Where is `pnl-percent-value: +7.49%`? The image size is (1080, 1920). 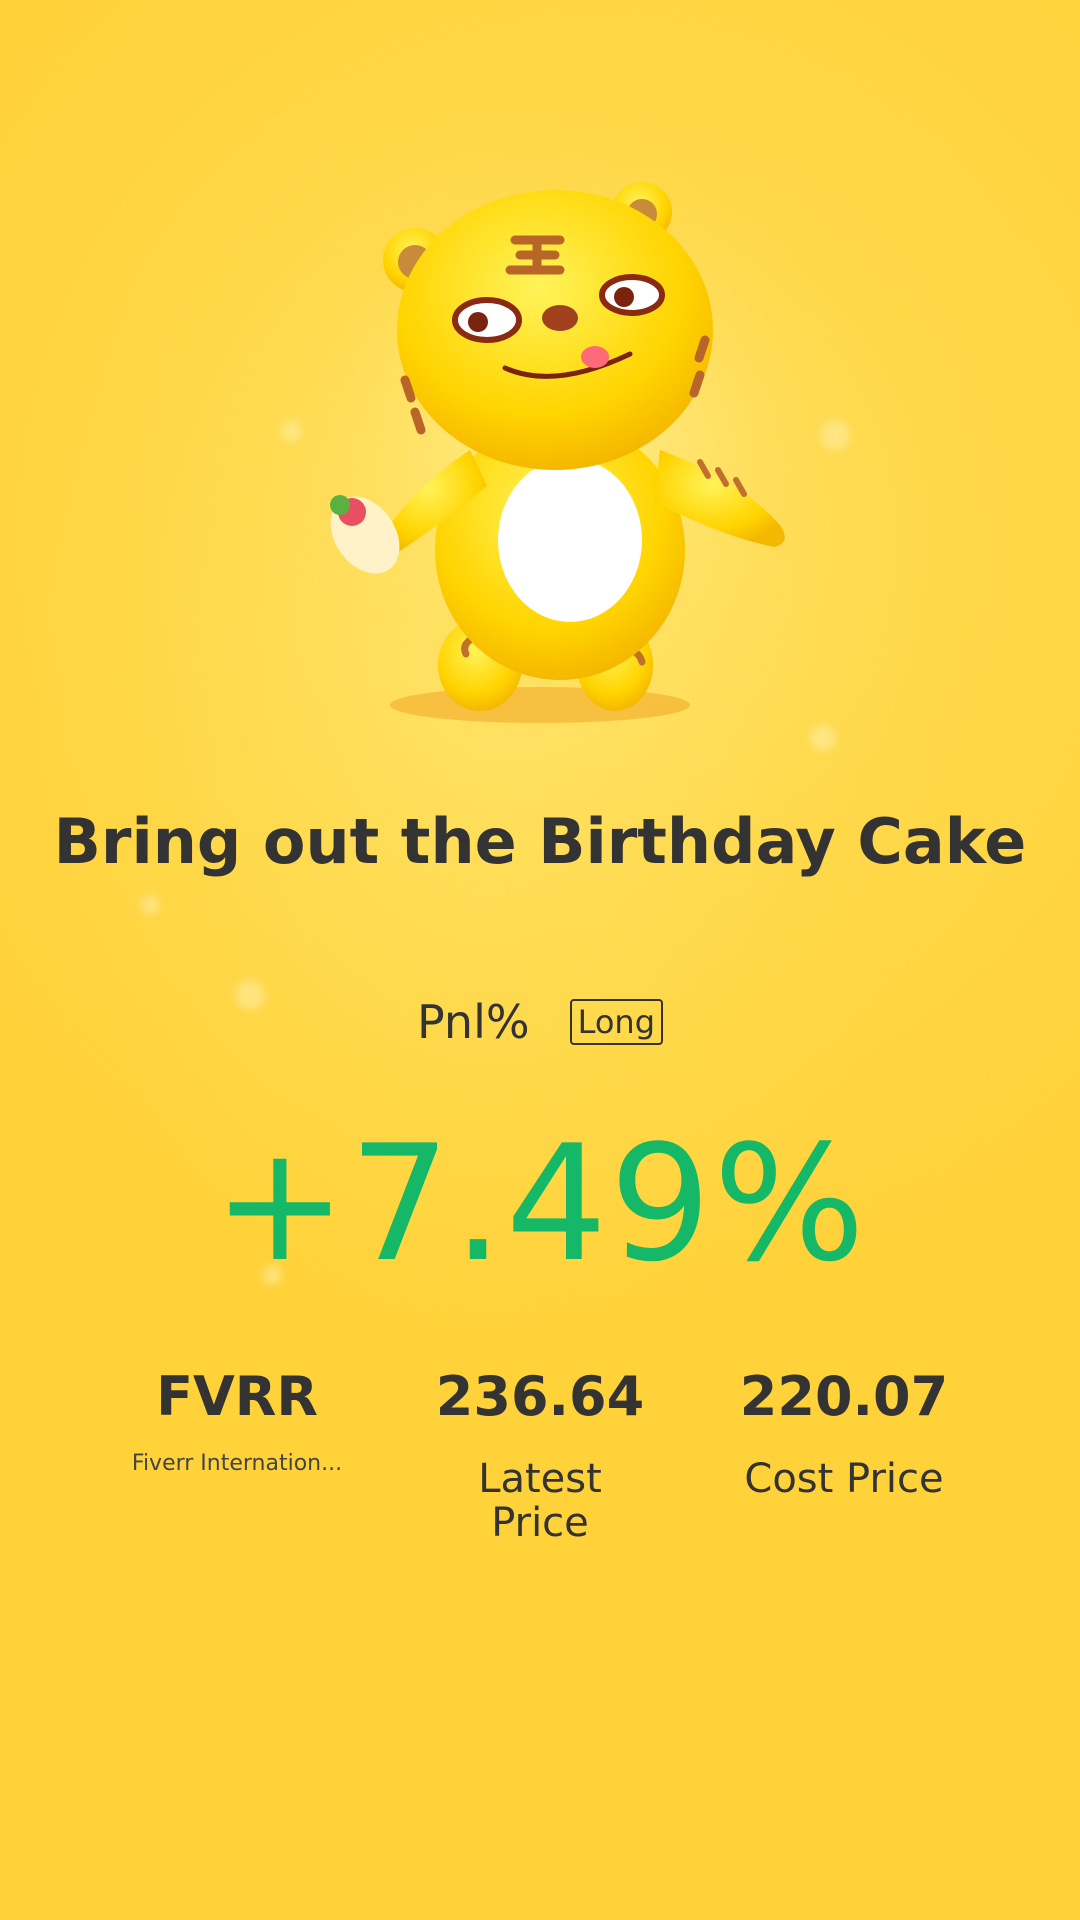
pnl-percent-value: +7.49% is located at coordinates (540, 1203).